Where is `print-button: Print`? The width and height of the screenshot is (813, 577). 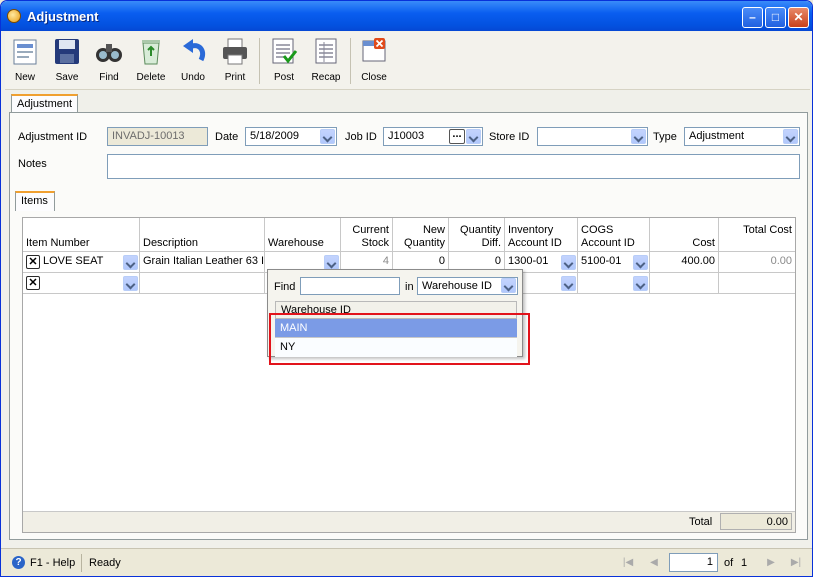 print-button: Print is located at coordinates (235, 60).